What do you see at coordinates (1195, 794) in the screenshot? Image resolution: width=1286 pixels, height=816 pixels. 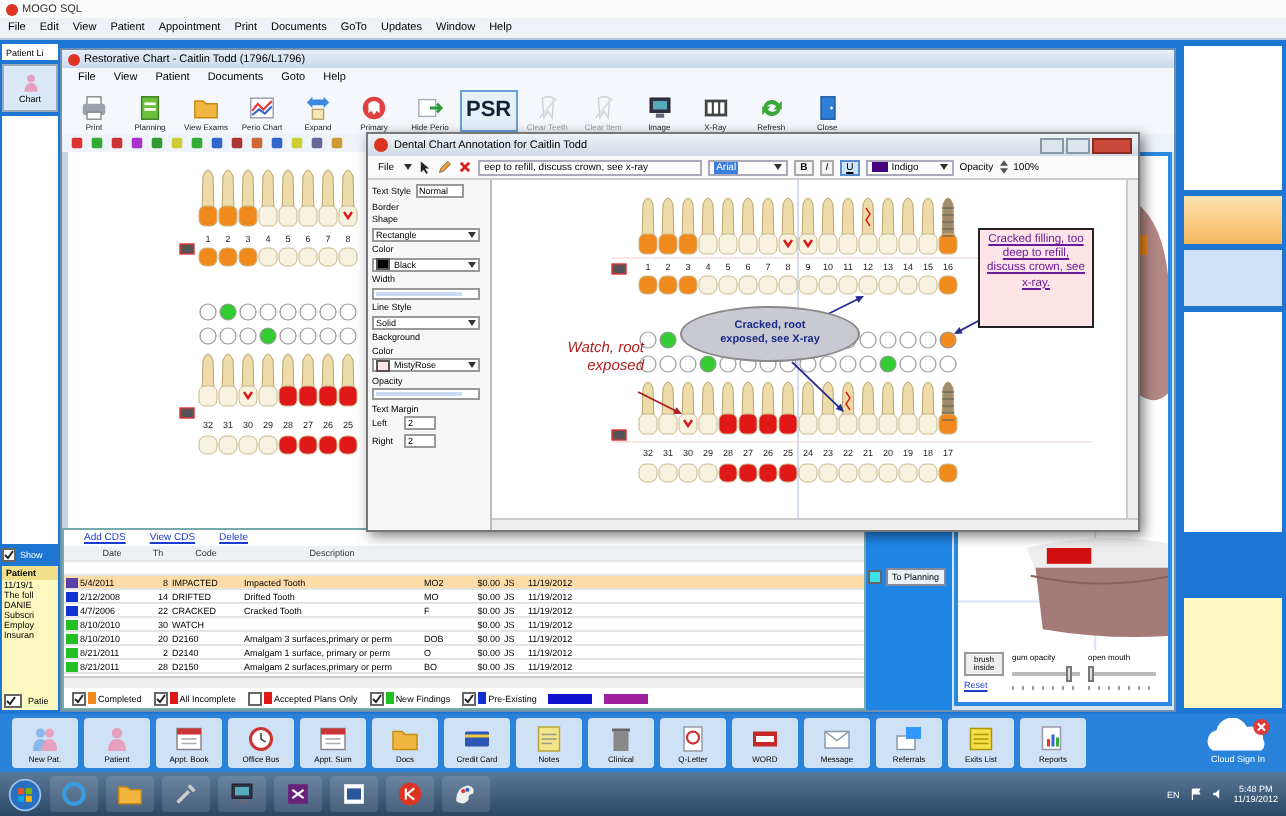 I see `flag-icon` at bounding box center [1195, 794].